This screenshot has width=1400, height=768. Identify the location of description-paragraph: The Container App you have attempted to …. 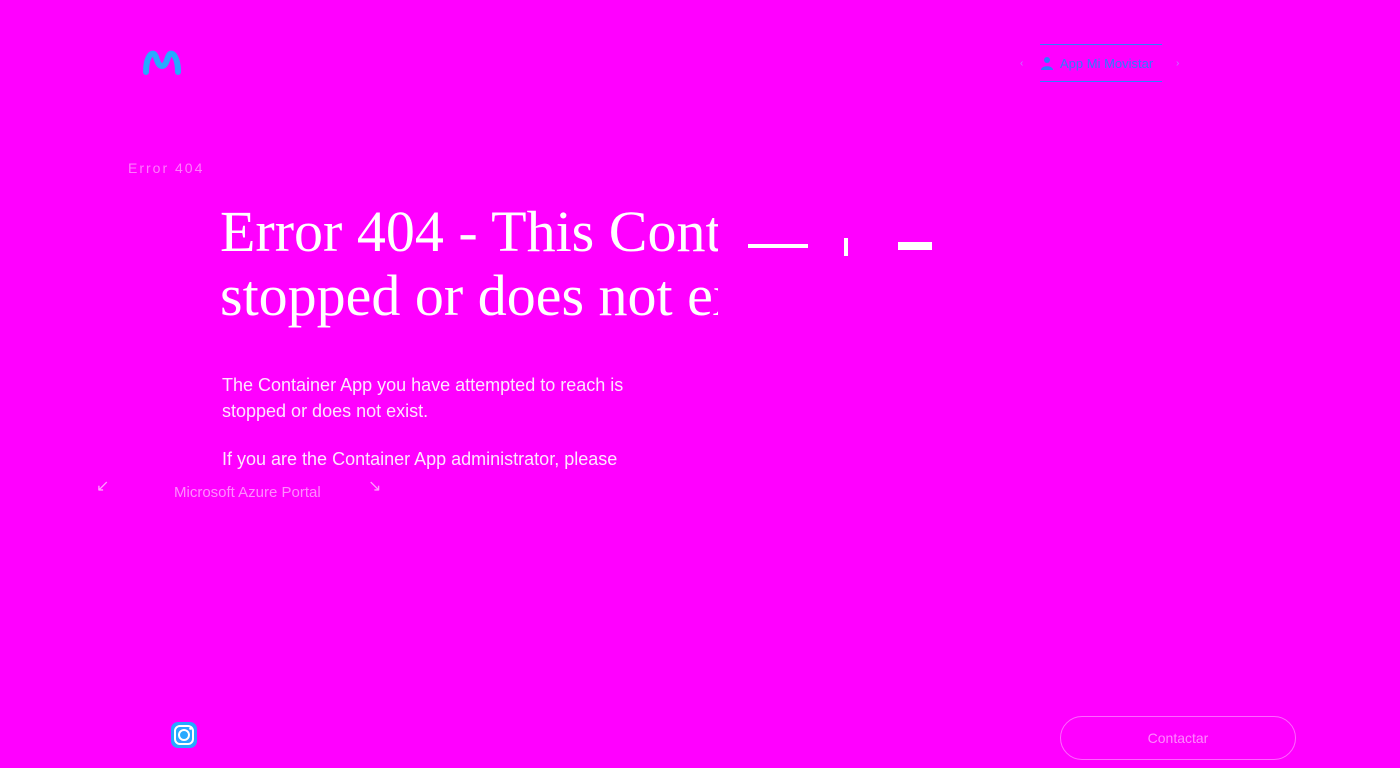
(423, 398).